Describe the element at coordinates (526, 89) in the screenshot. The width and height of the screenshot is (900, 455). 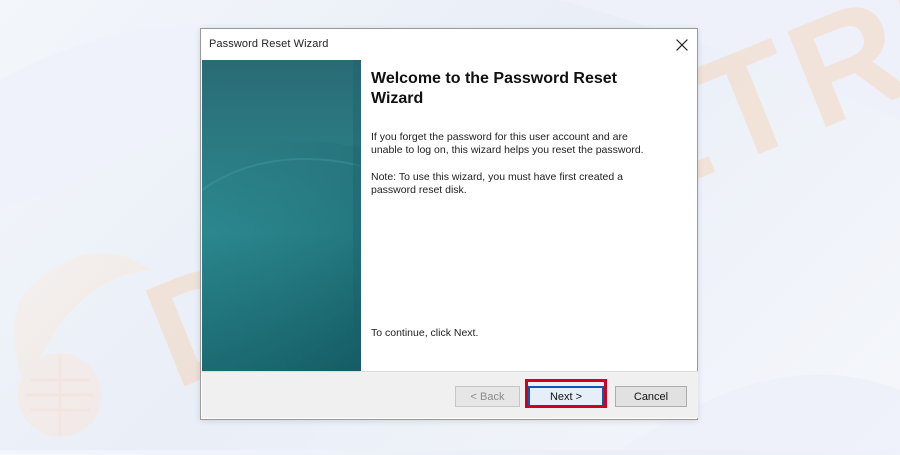
I see `wizard-heading: Welcome to the Password Reset Wizard` at that location.